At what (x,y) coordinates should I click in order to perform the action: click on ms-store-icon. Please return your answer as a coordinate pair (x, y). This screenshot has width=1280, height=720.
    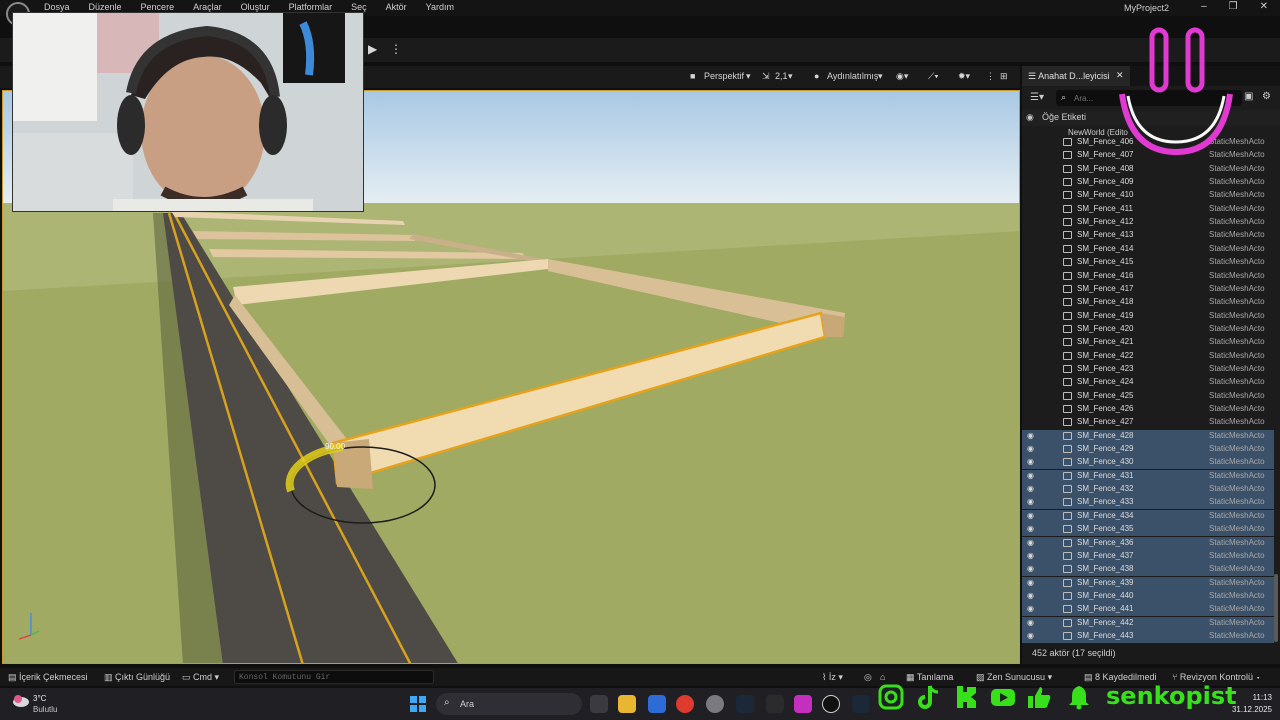
    Looking at the image, I should click on (657, 704).